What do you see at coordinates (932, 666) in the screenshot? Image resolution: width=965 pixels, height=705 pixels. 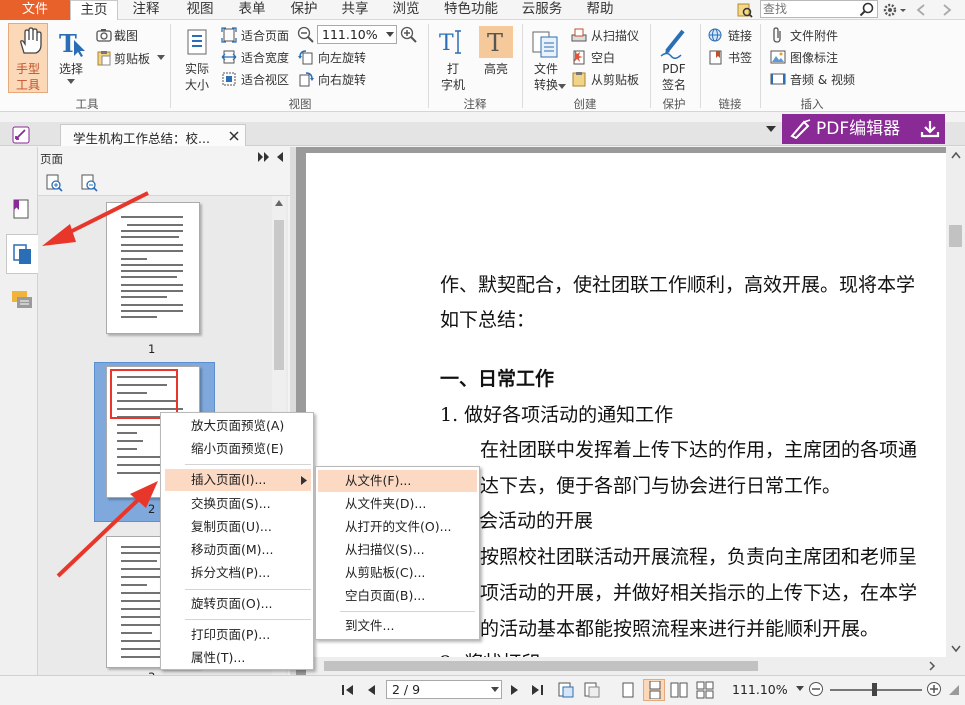 I see `scroll-right-icon` at bounding box center [932, 666].